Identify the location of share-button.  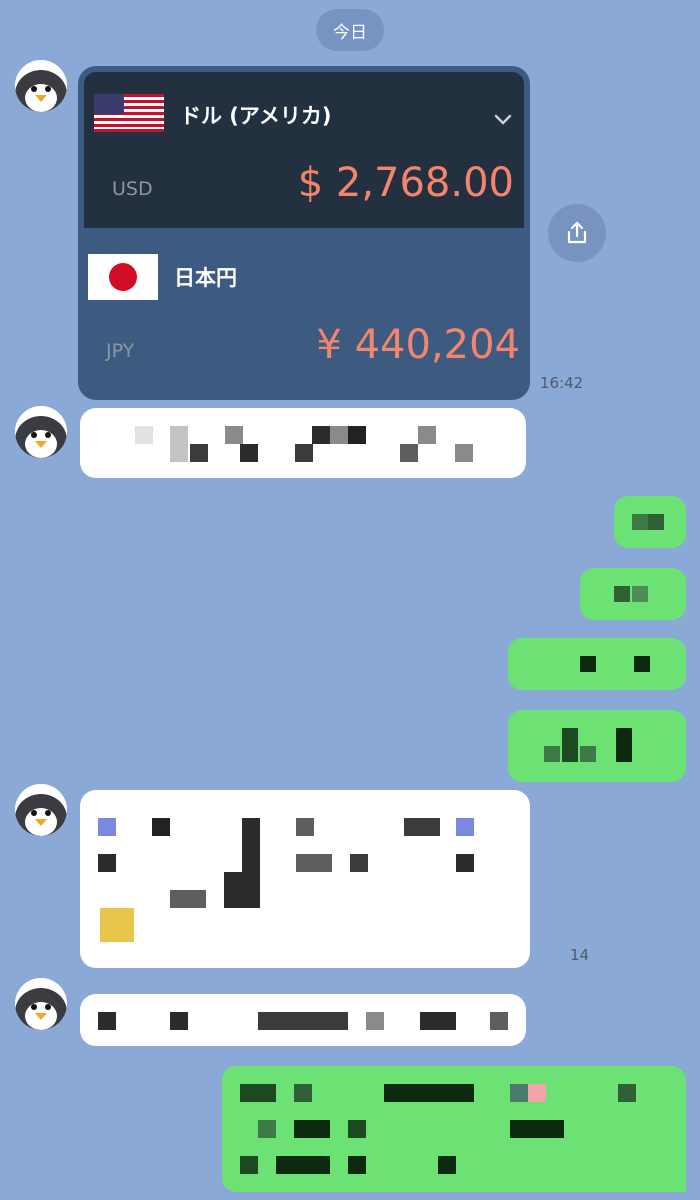
(577, 233).